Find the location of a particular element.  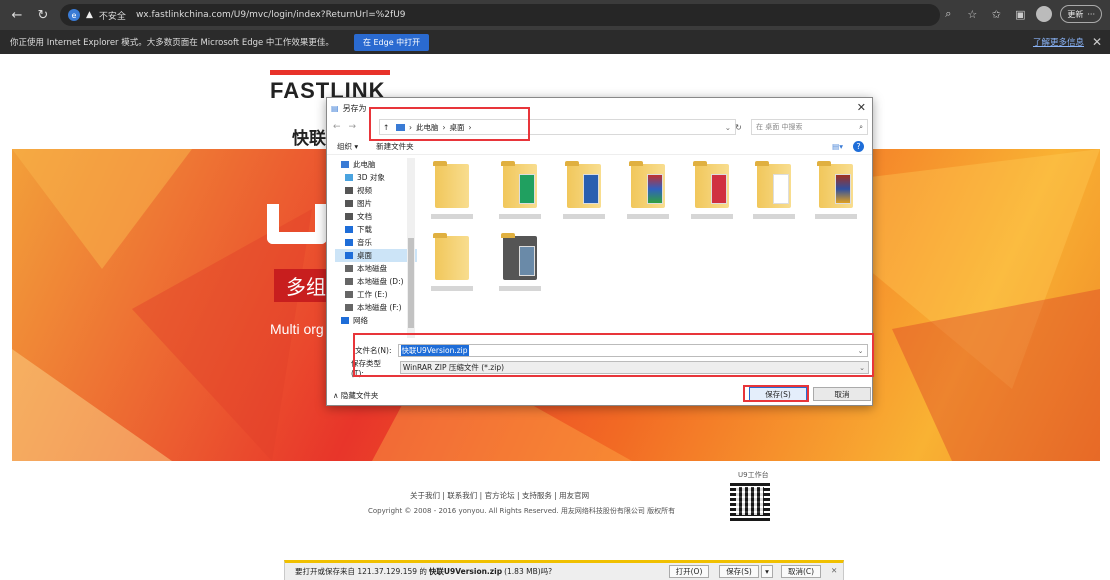

sidebar-item: 网络 is located at coordinates (376, 320).